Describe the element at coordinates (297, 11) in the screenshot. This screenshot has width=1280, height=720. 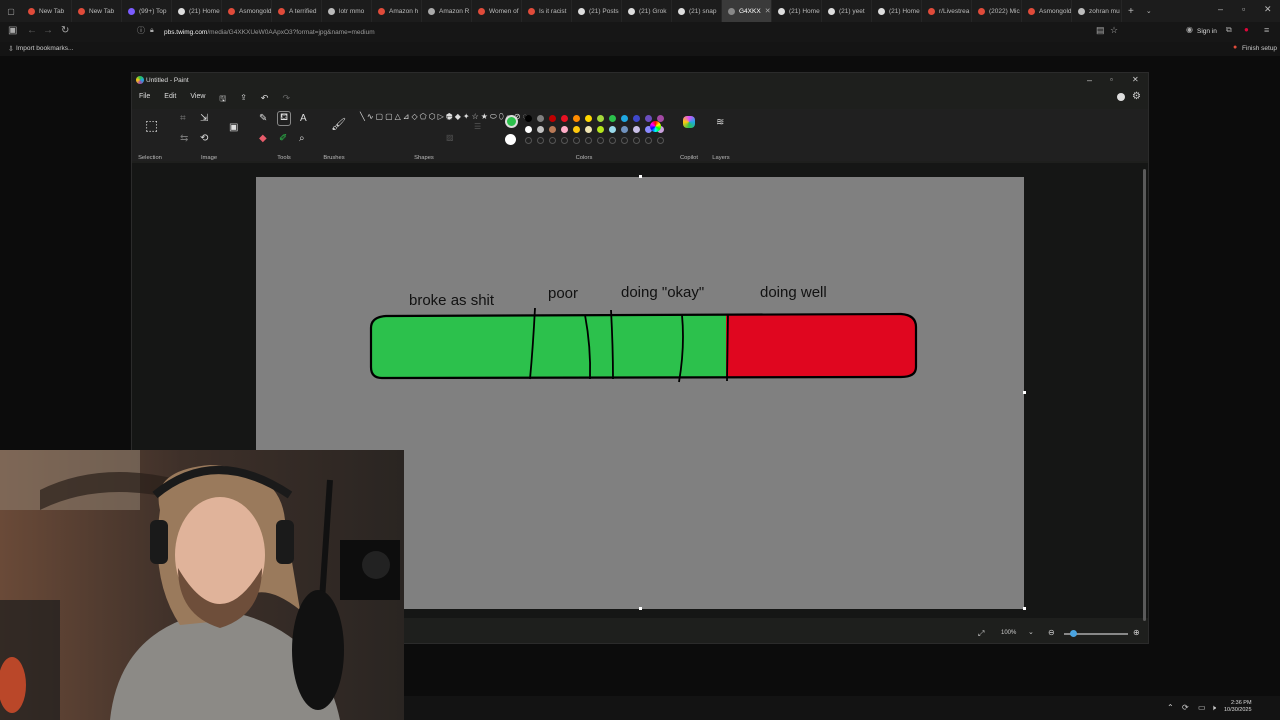
I see `browser-tab: A terrified` at that location.